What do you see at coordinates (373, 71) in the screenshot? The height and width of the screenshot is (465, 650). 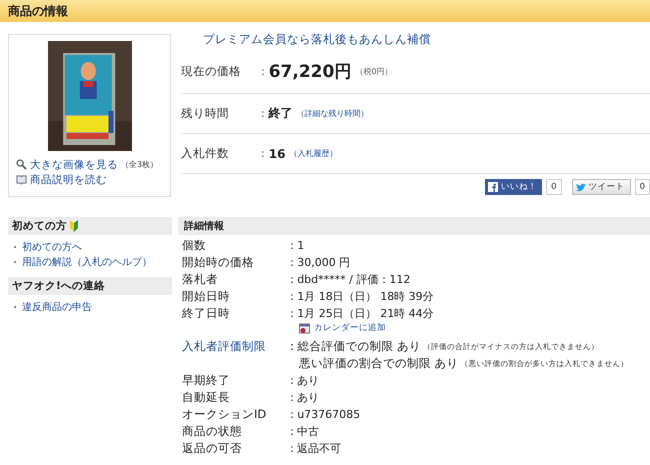 I see `tax-note: （税0円）` at bounding box center [373, 71].